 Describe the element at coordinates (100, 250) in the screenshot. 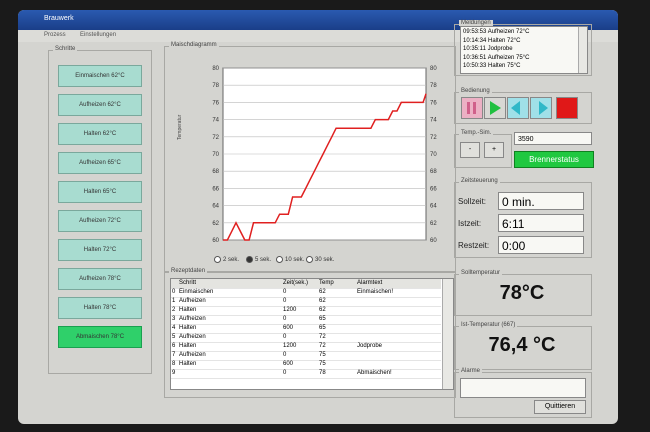

I see `step-button: Halten 72°C` at that location.